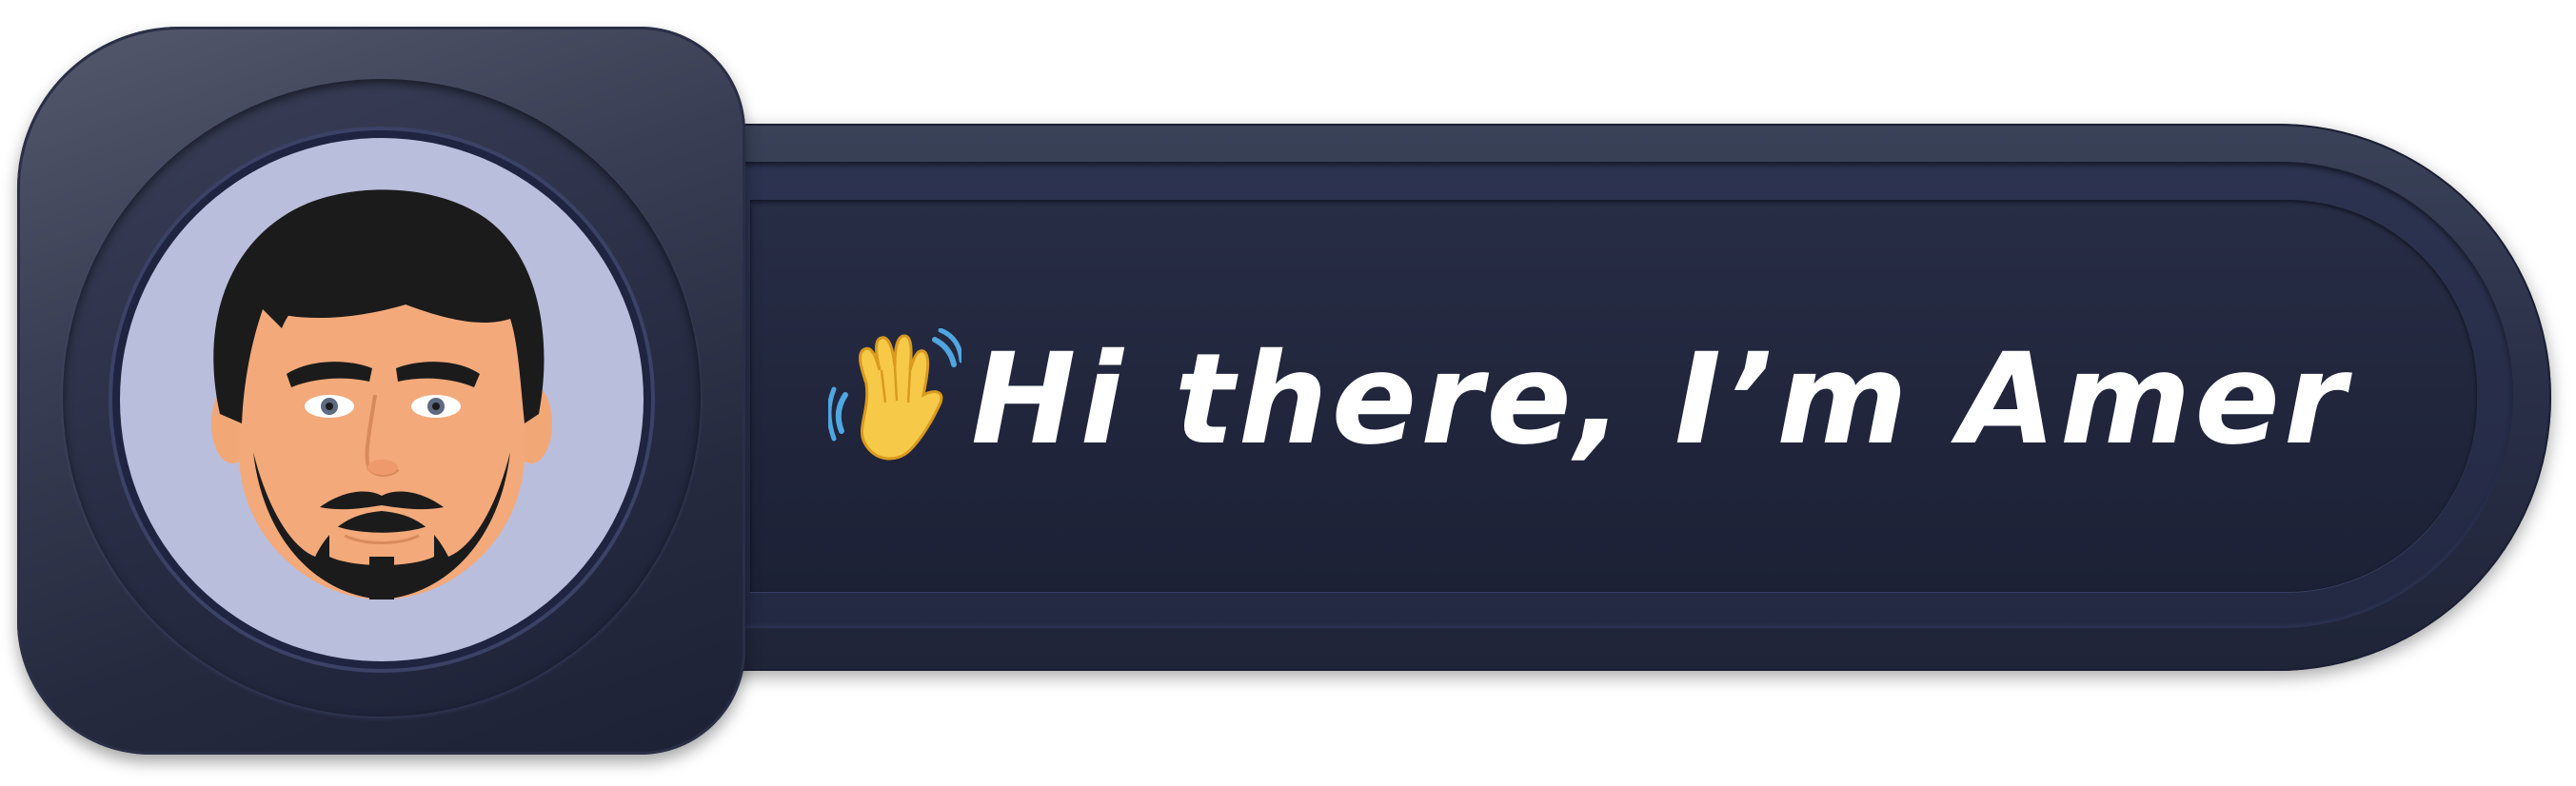  Describe the element at coordinates (894, 395) in the screenshot. I see `waving-hand-icon` at that location.